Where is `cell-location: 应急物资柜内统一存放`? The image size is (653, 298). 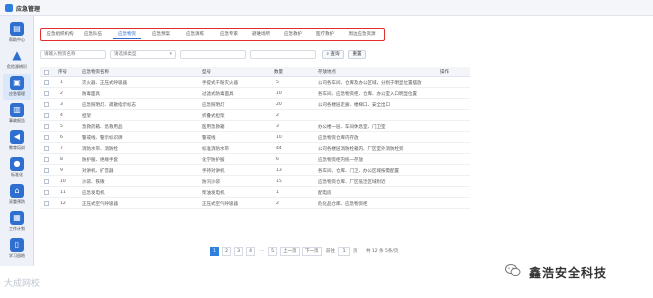 cell-location: 应急物资柜内统一存放 is located at coordinates (340, 160).